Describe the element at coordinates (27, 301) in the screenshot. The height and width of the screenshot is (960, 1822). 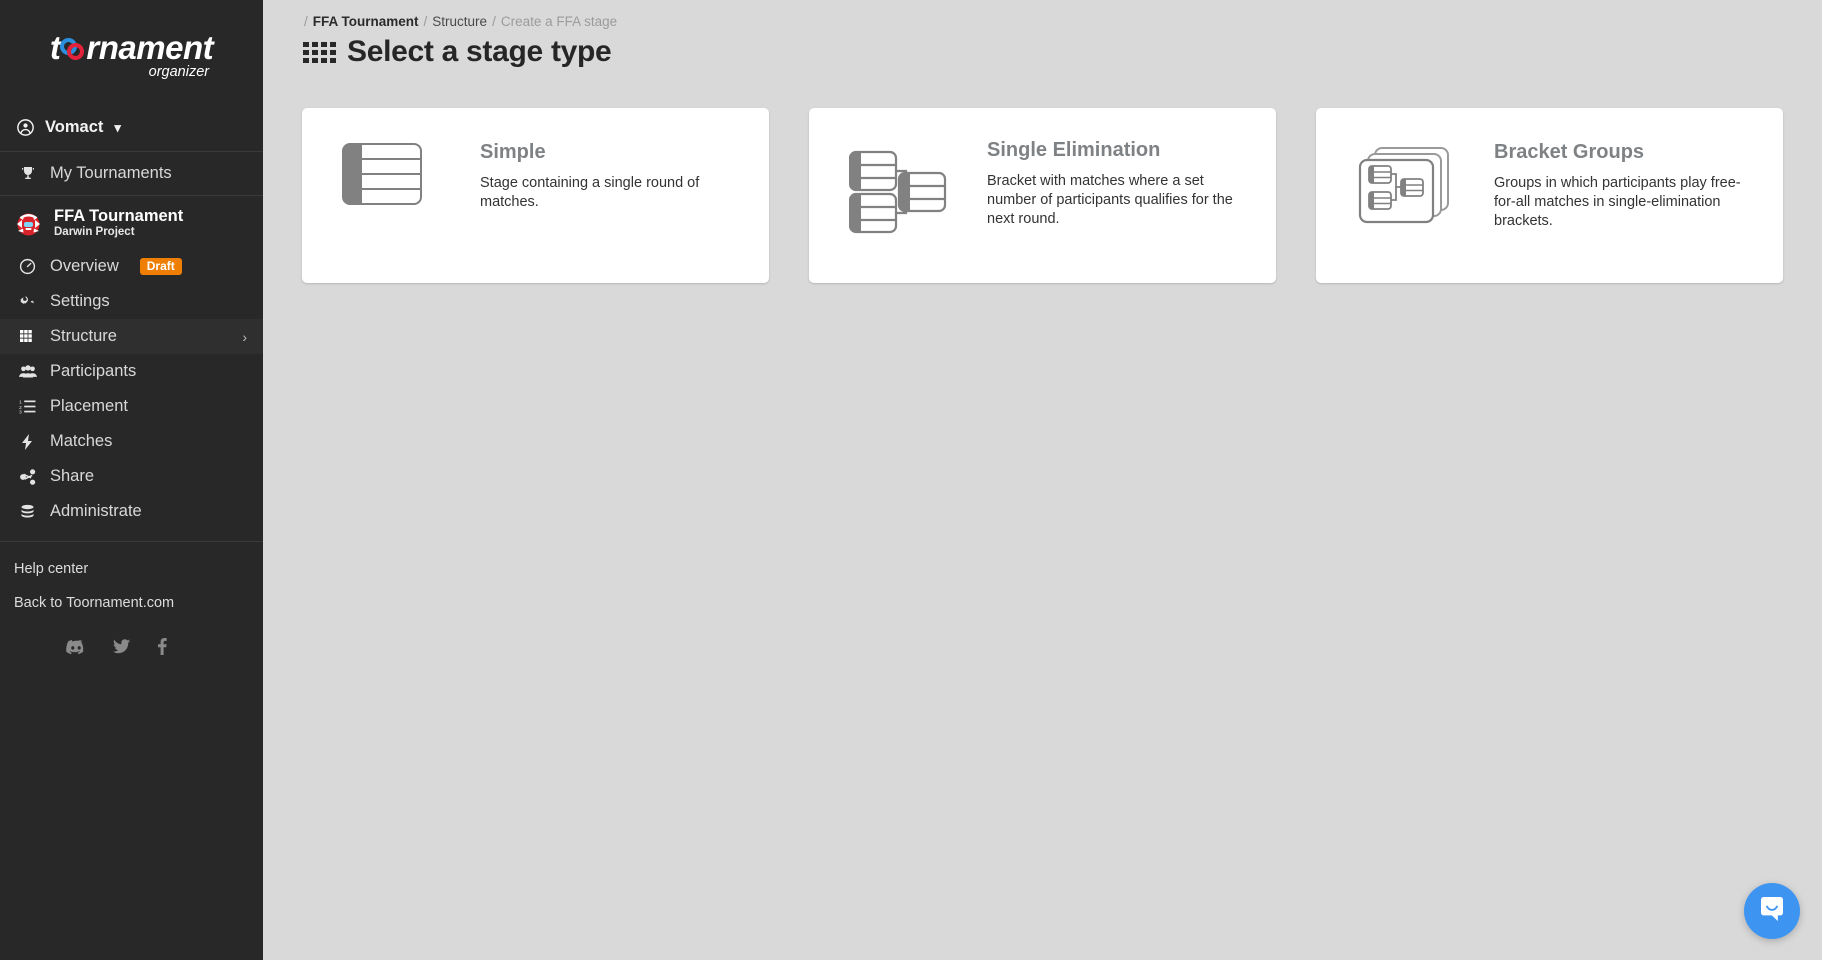
I see `gears-icon` at that location.